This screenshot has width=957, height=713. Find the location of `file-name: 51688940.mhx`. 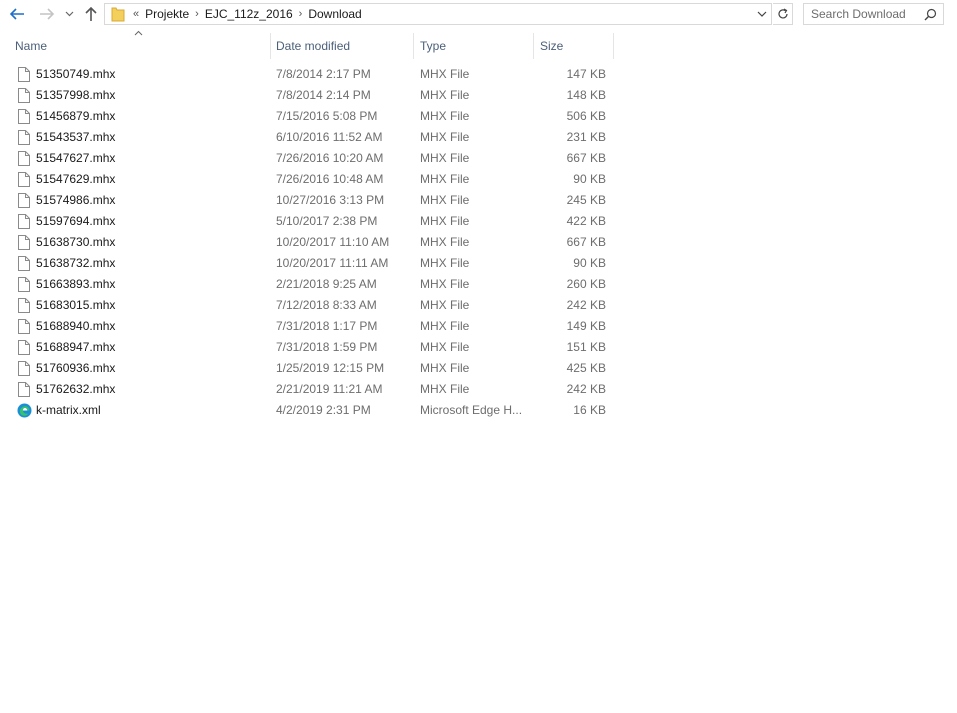

file-name: 51688940.mhx is located at coordinates (151, 326).